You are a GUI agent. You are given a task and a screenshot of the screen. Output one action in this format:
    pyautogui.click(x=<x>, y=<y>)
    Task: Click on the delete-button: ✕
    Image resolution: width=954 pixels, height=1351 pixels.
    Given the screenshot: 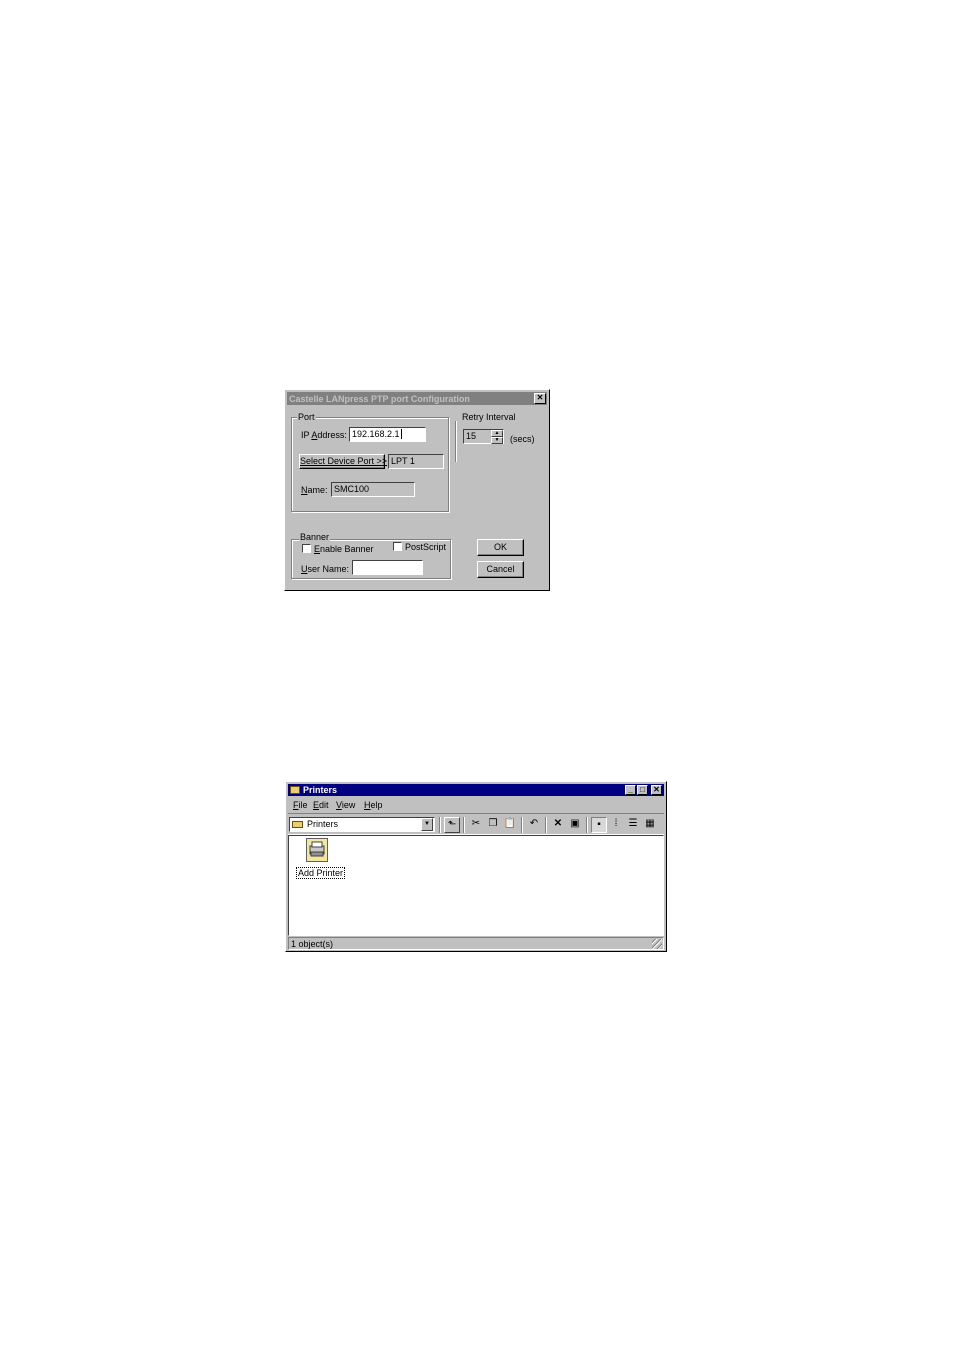 What is the action you would take?
    pyautogui.click(x=558, y=825)
    